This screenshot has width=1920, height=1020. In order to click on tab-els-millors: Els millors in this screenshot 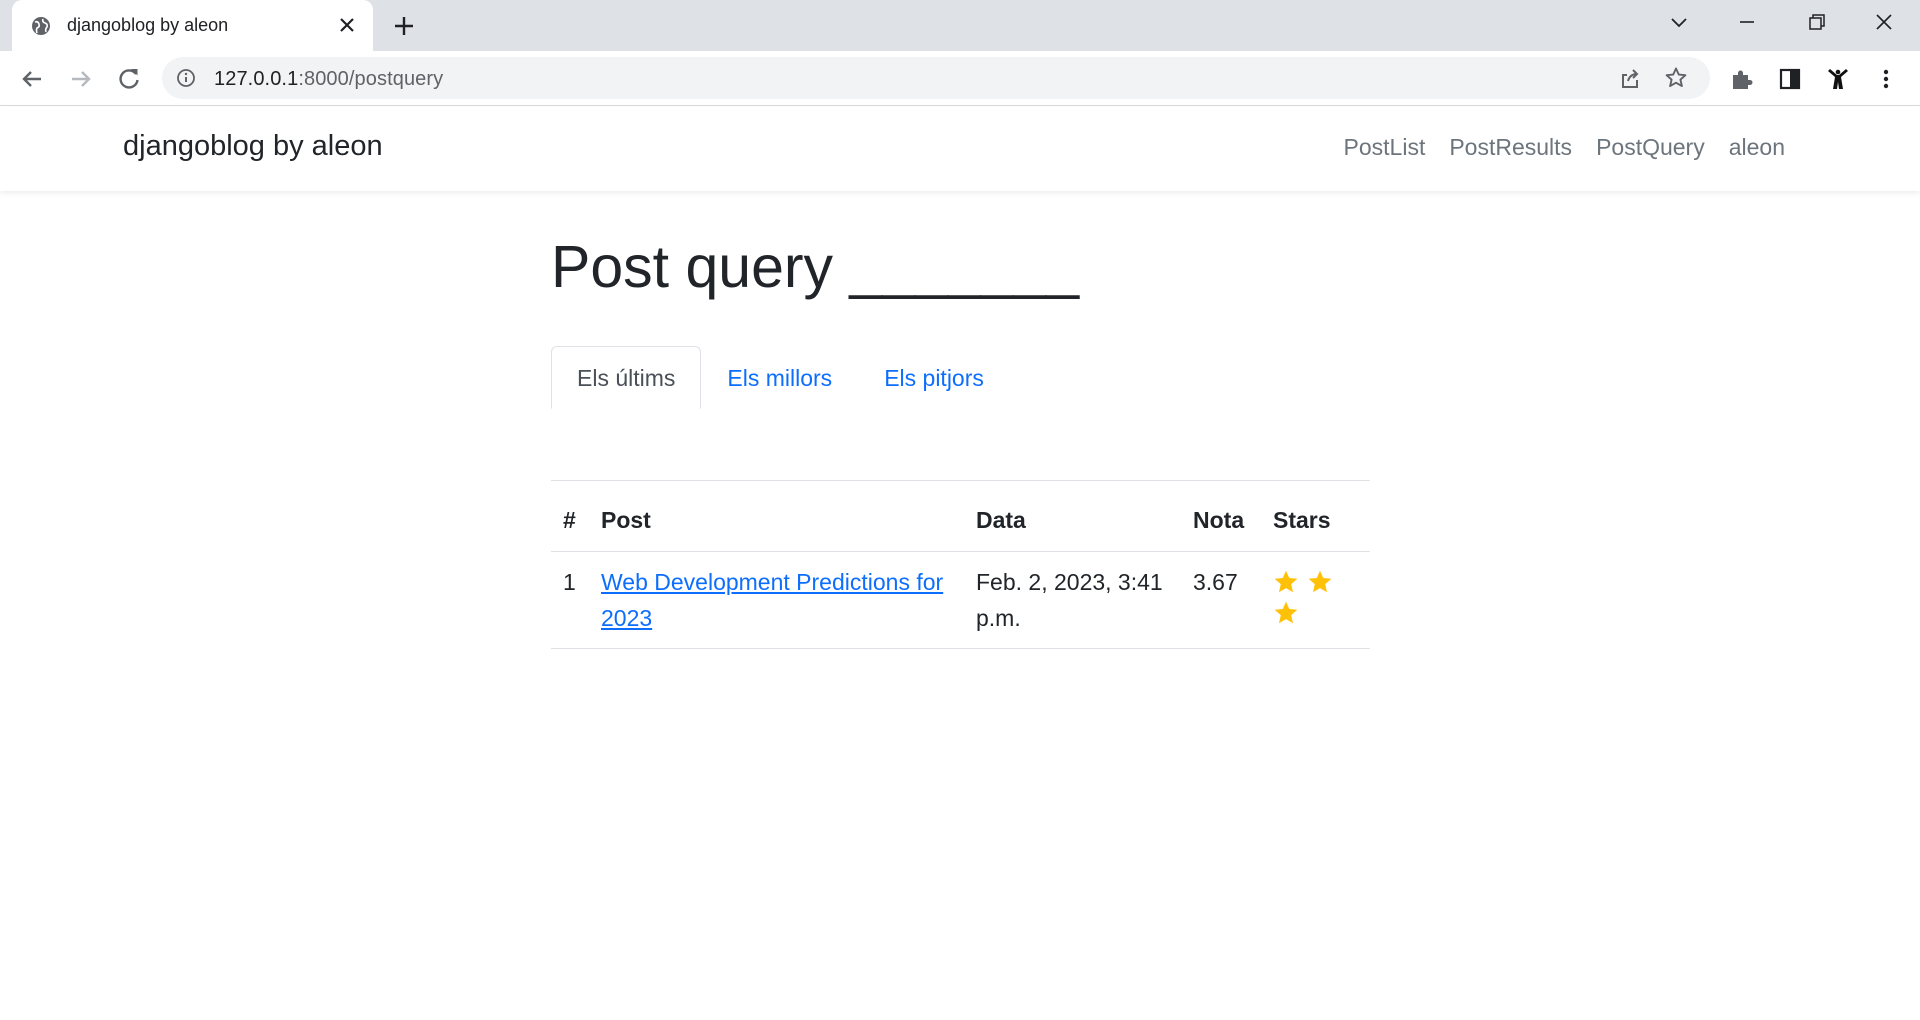, I will do `click(779, 377)`.